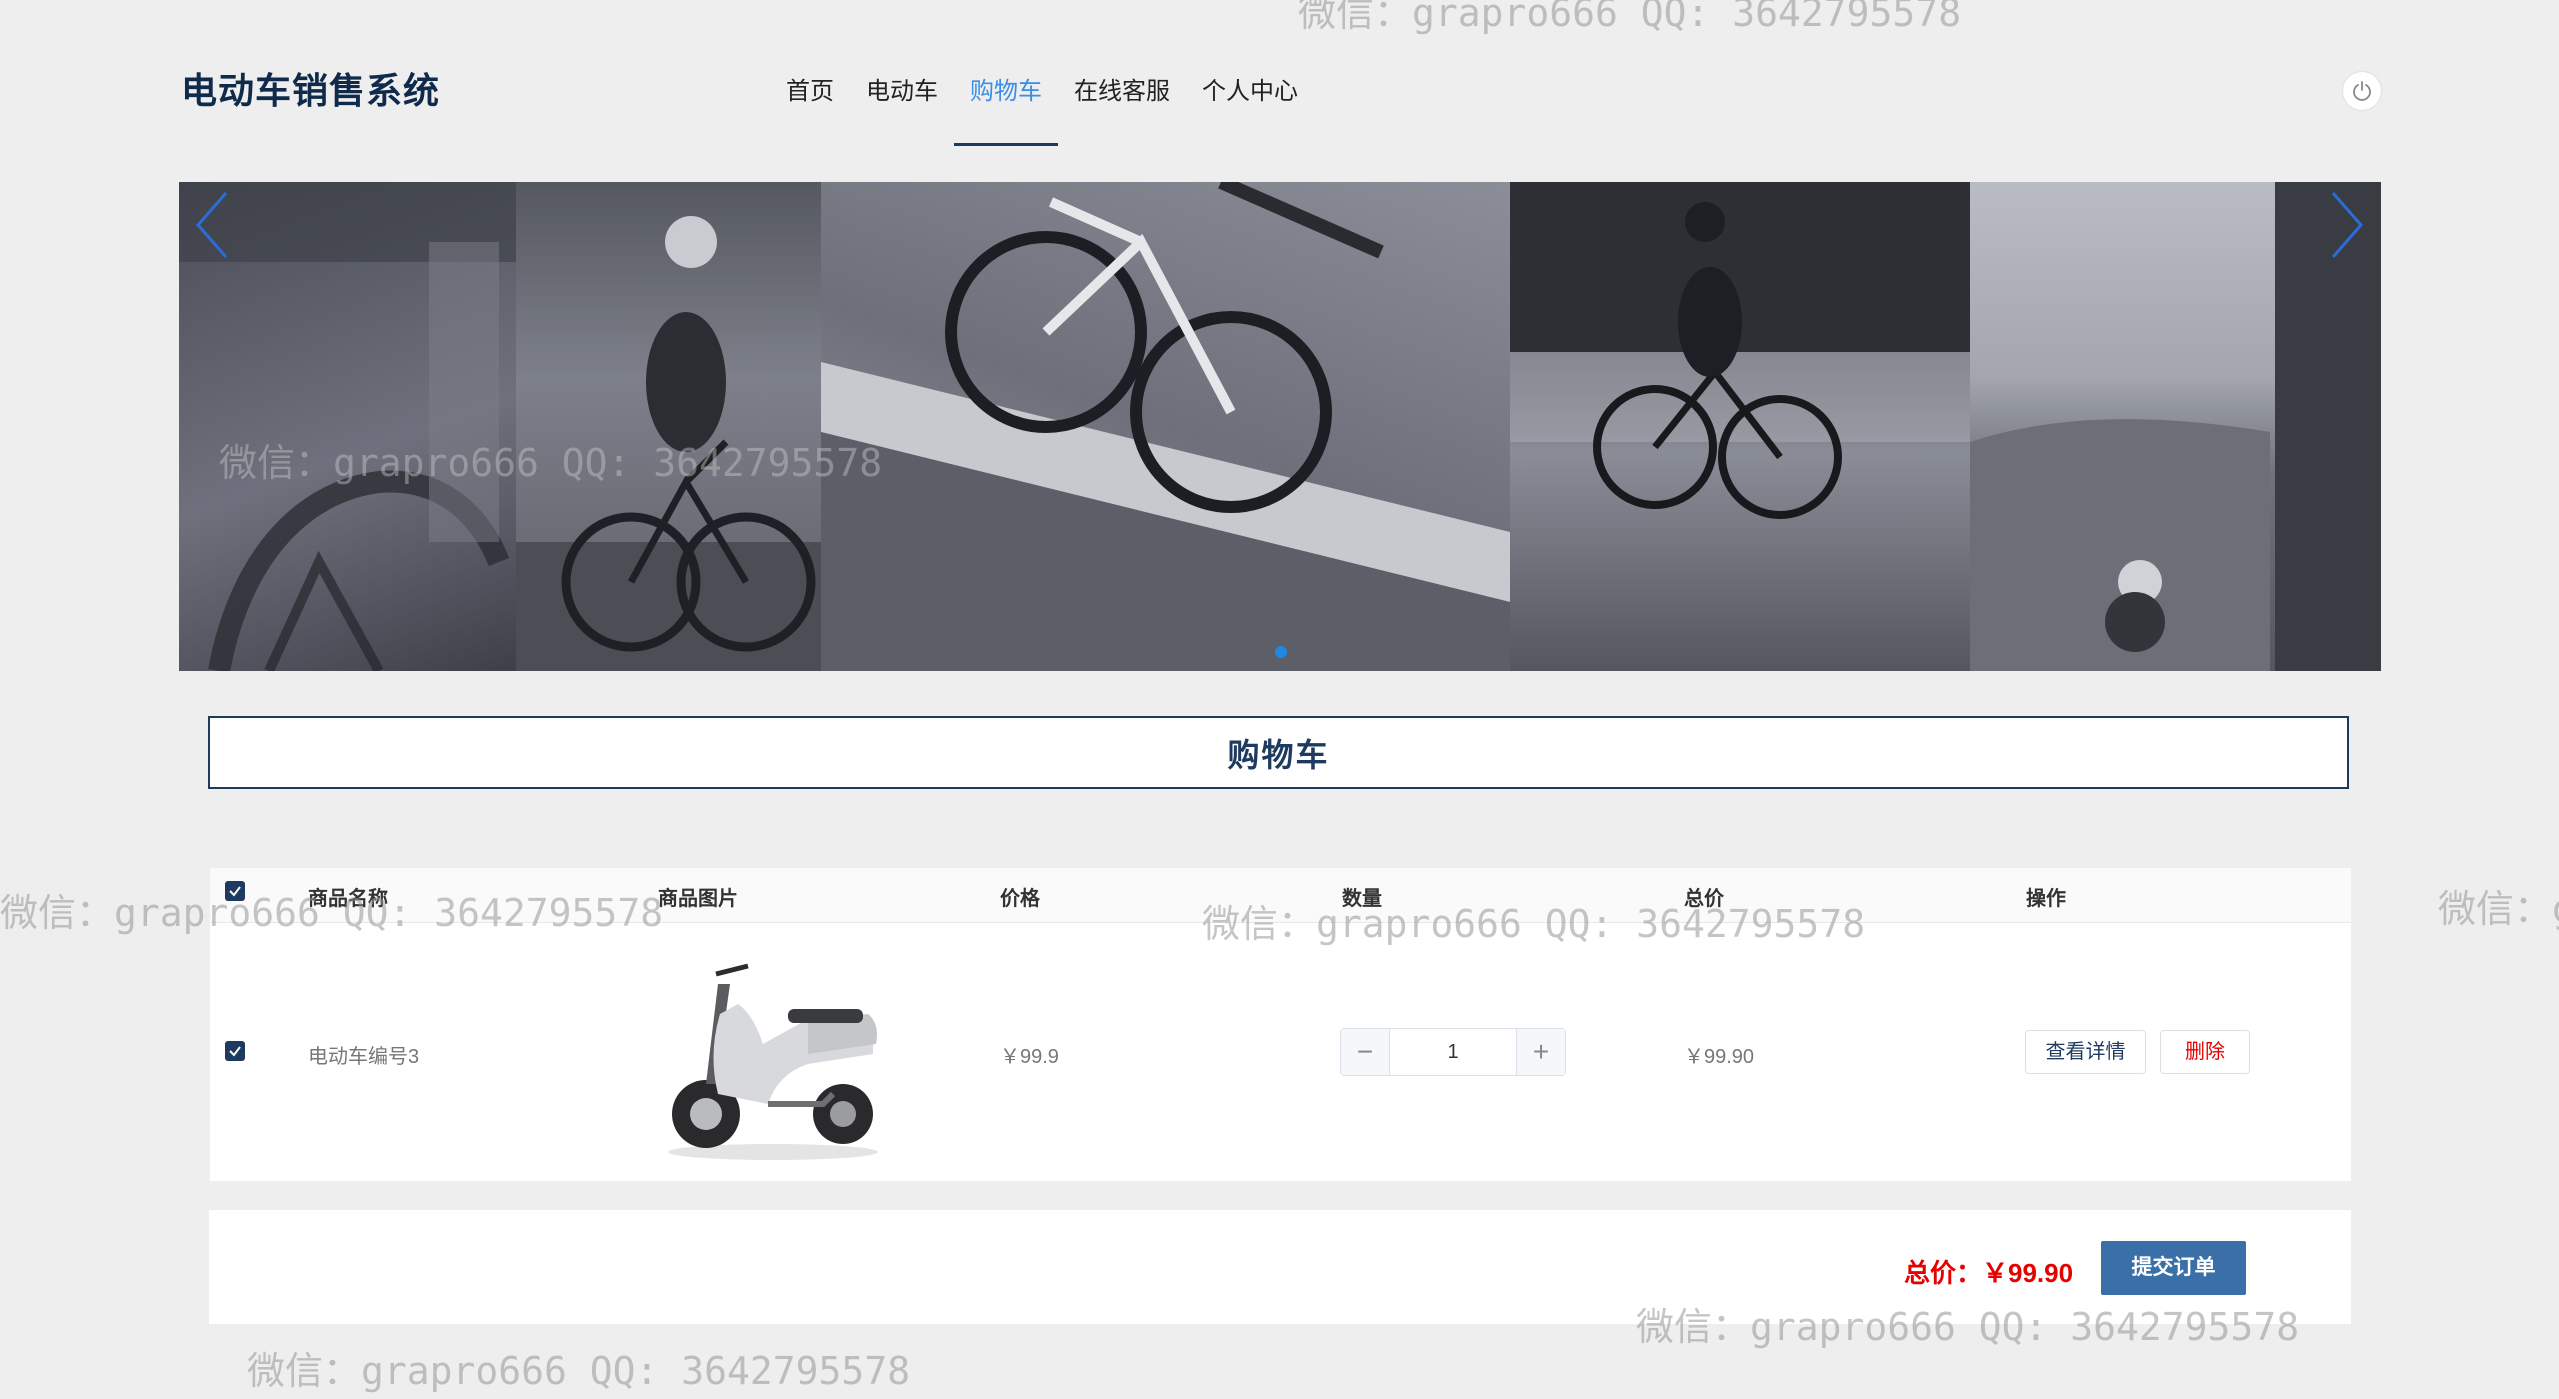  What do you see at coordinates (773, 1054) in the screenshot?
I see `product-image` at bounding box center [773, 1054].